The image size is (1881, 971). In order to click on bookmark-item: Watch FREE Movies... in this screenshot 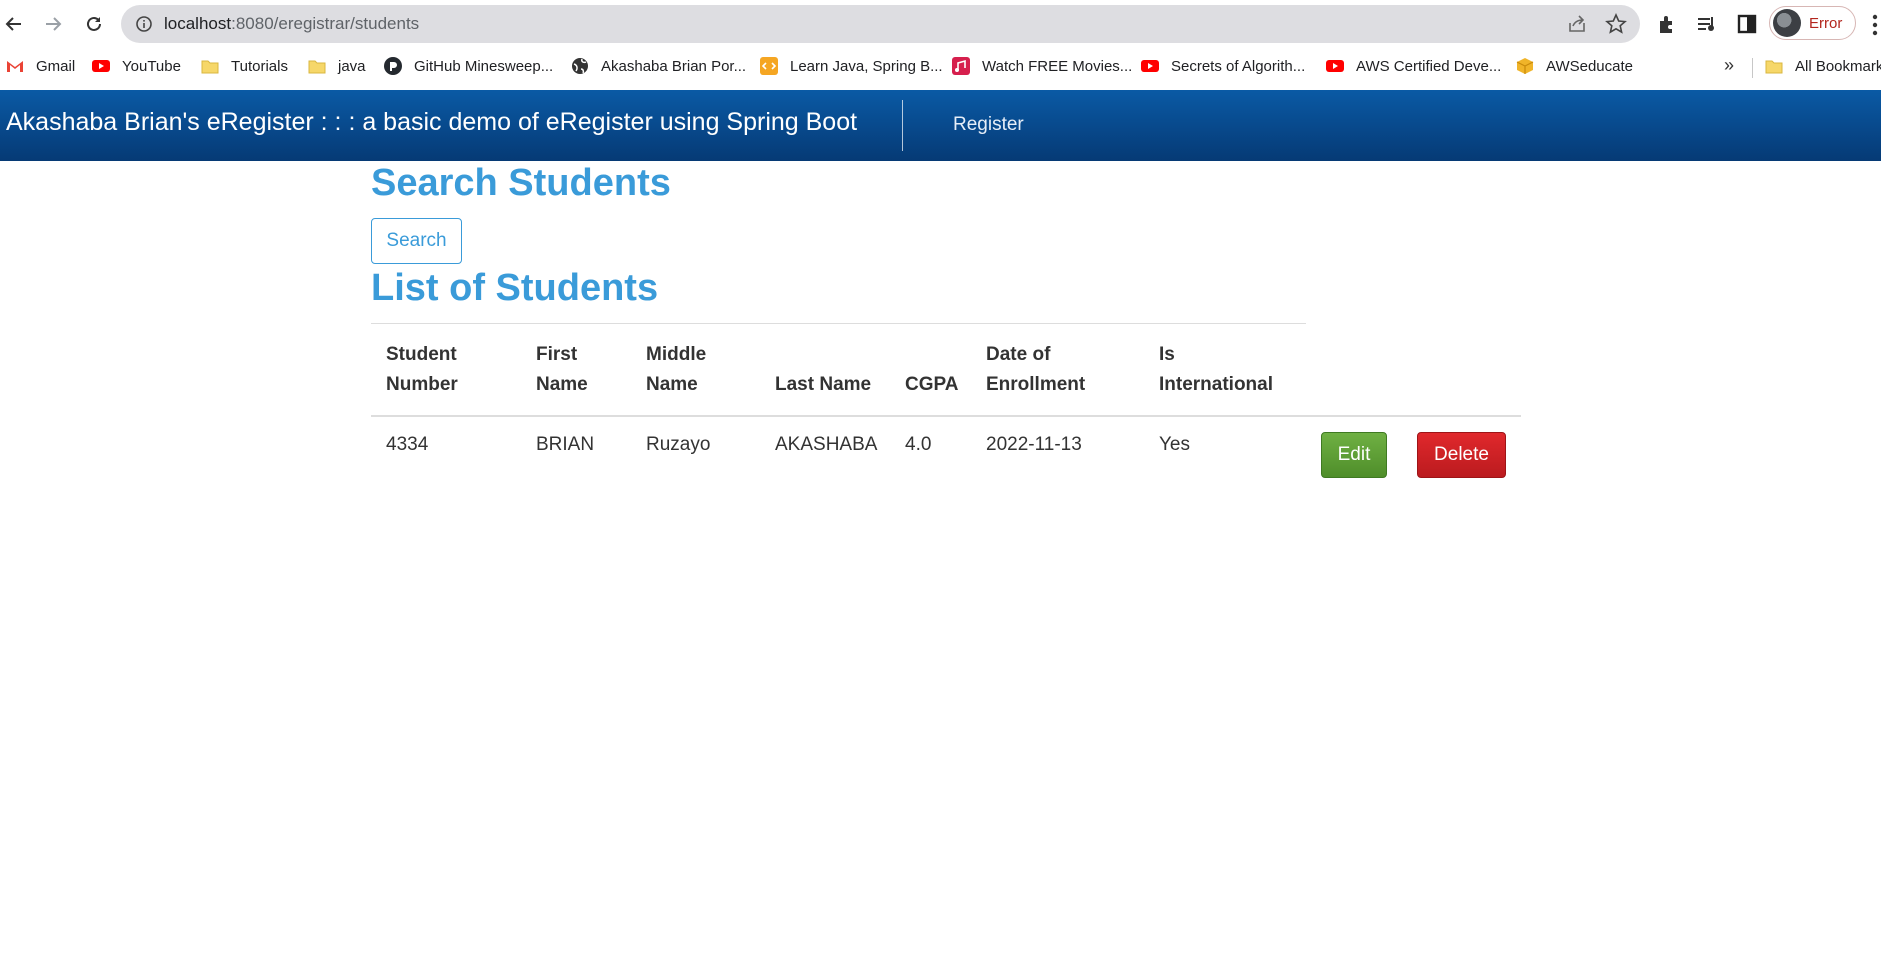, I will do `click(1042, 66)`.